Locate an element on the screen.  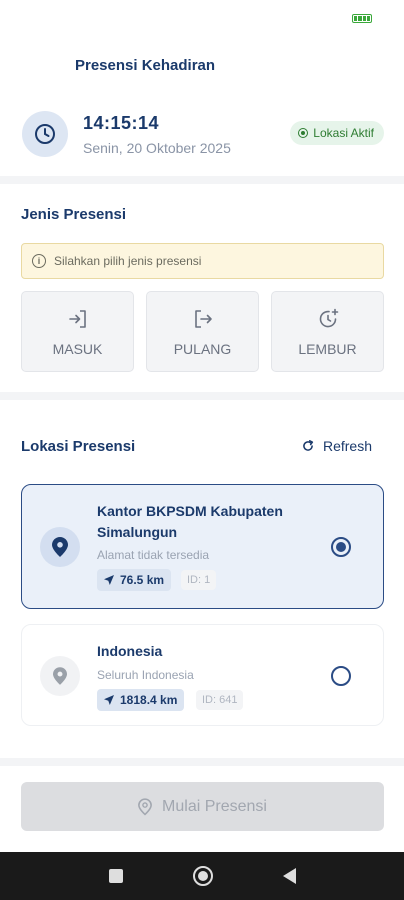
pulang-button: PULANG is located at coordinates (202, 331).